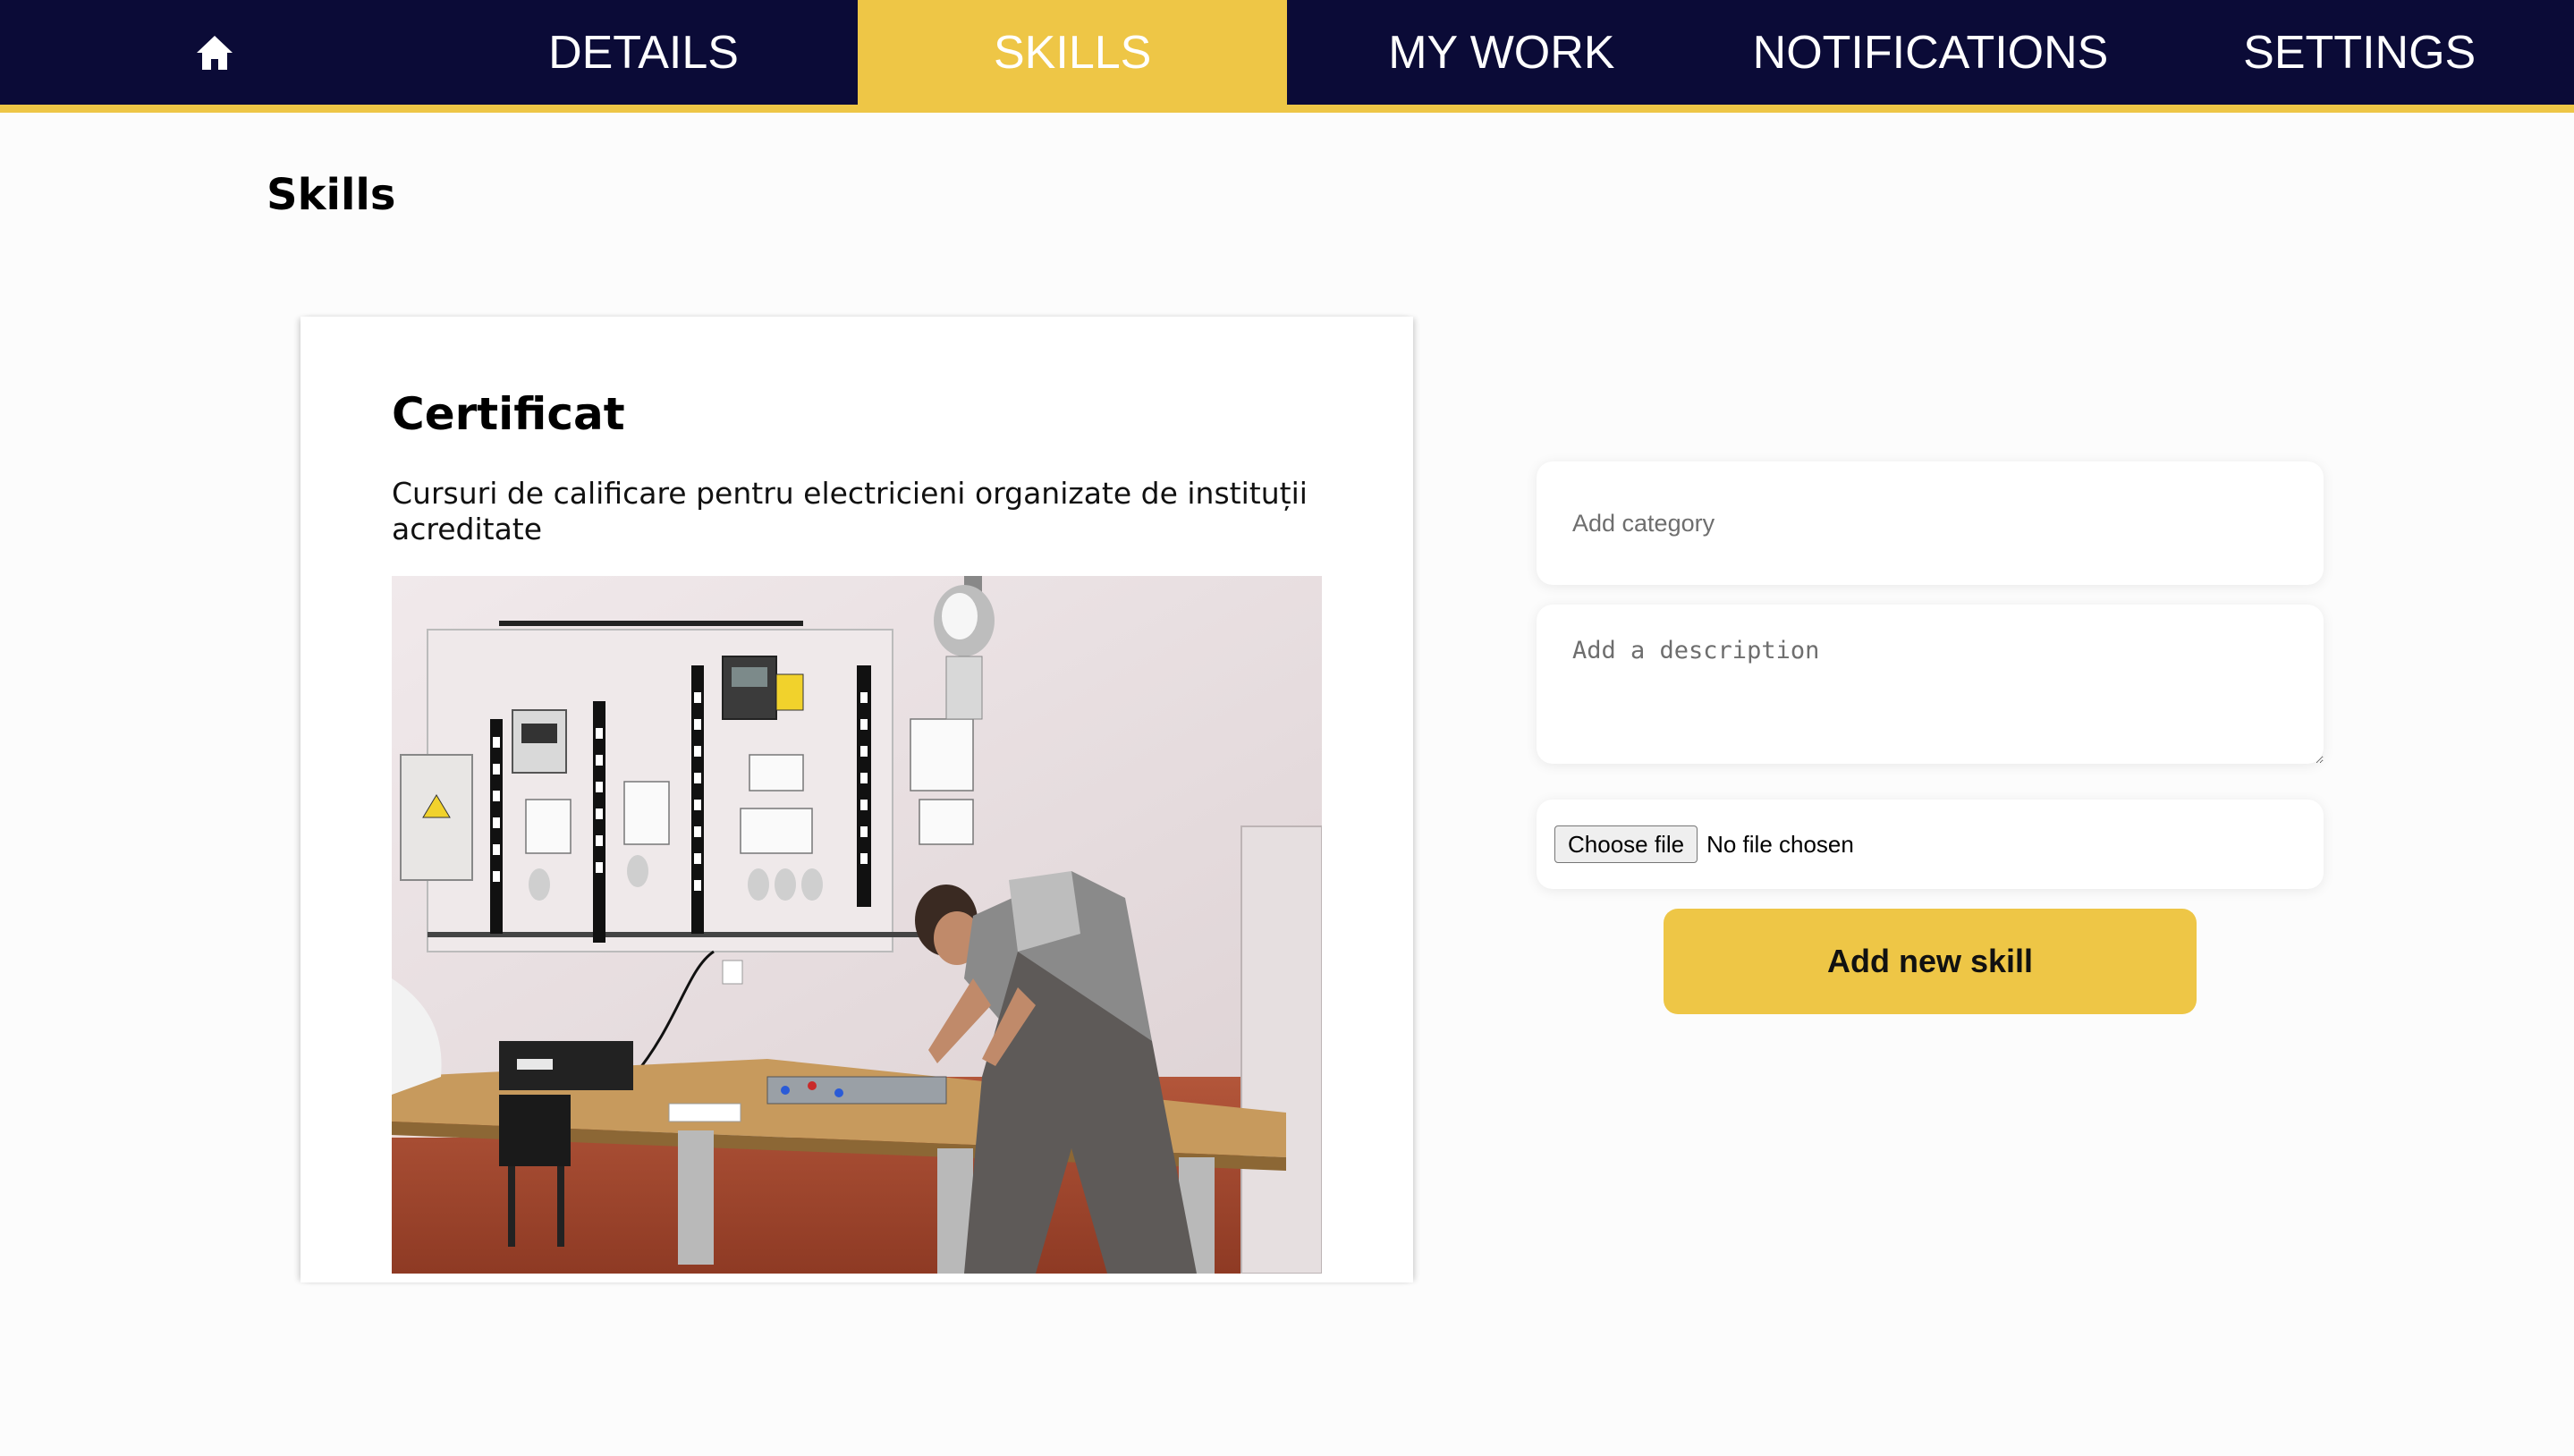 The image size is (2574, 1456). What do you see at coordinates (1073, 52) in the screenshot?
I see `nav-tab-skills: SKILLS` at bounding box center [1073, 52].